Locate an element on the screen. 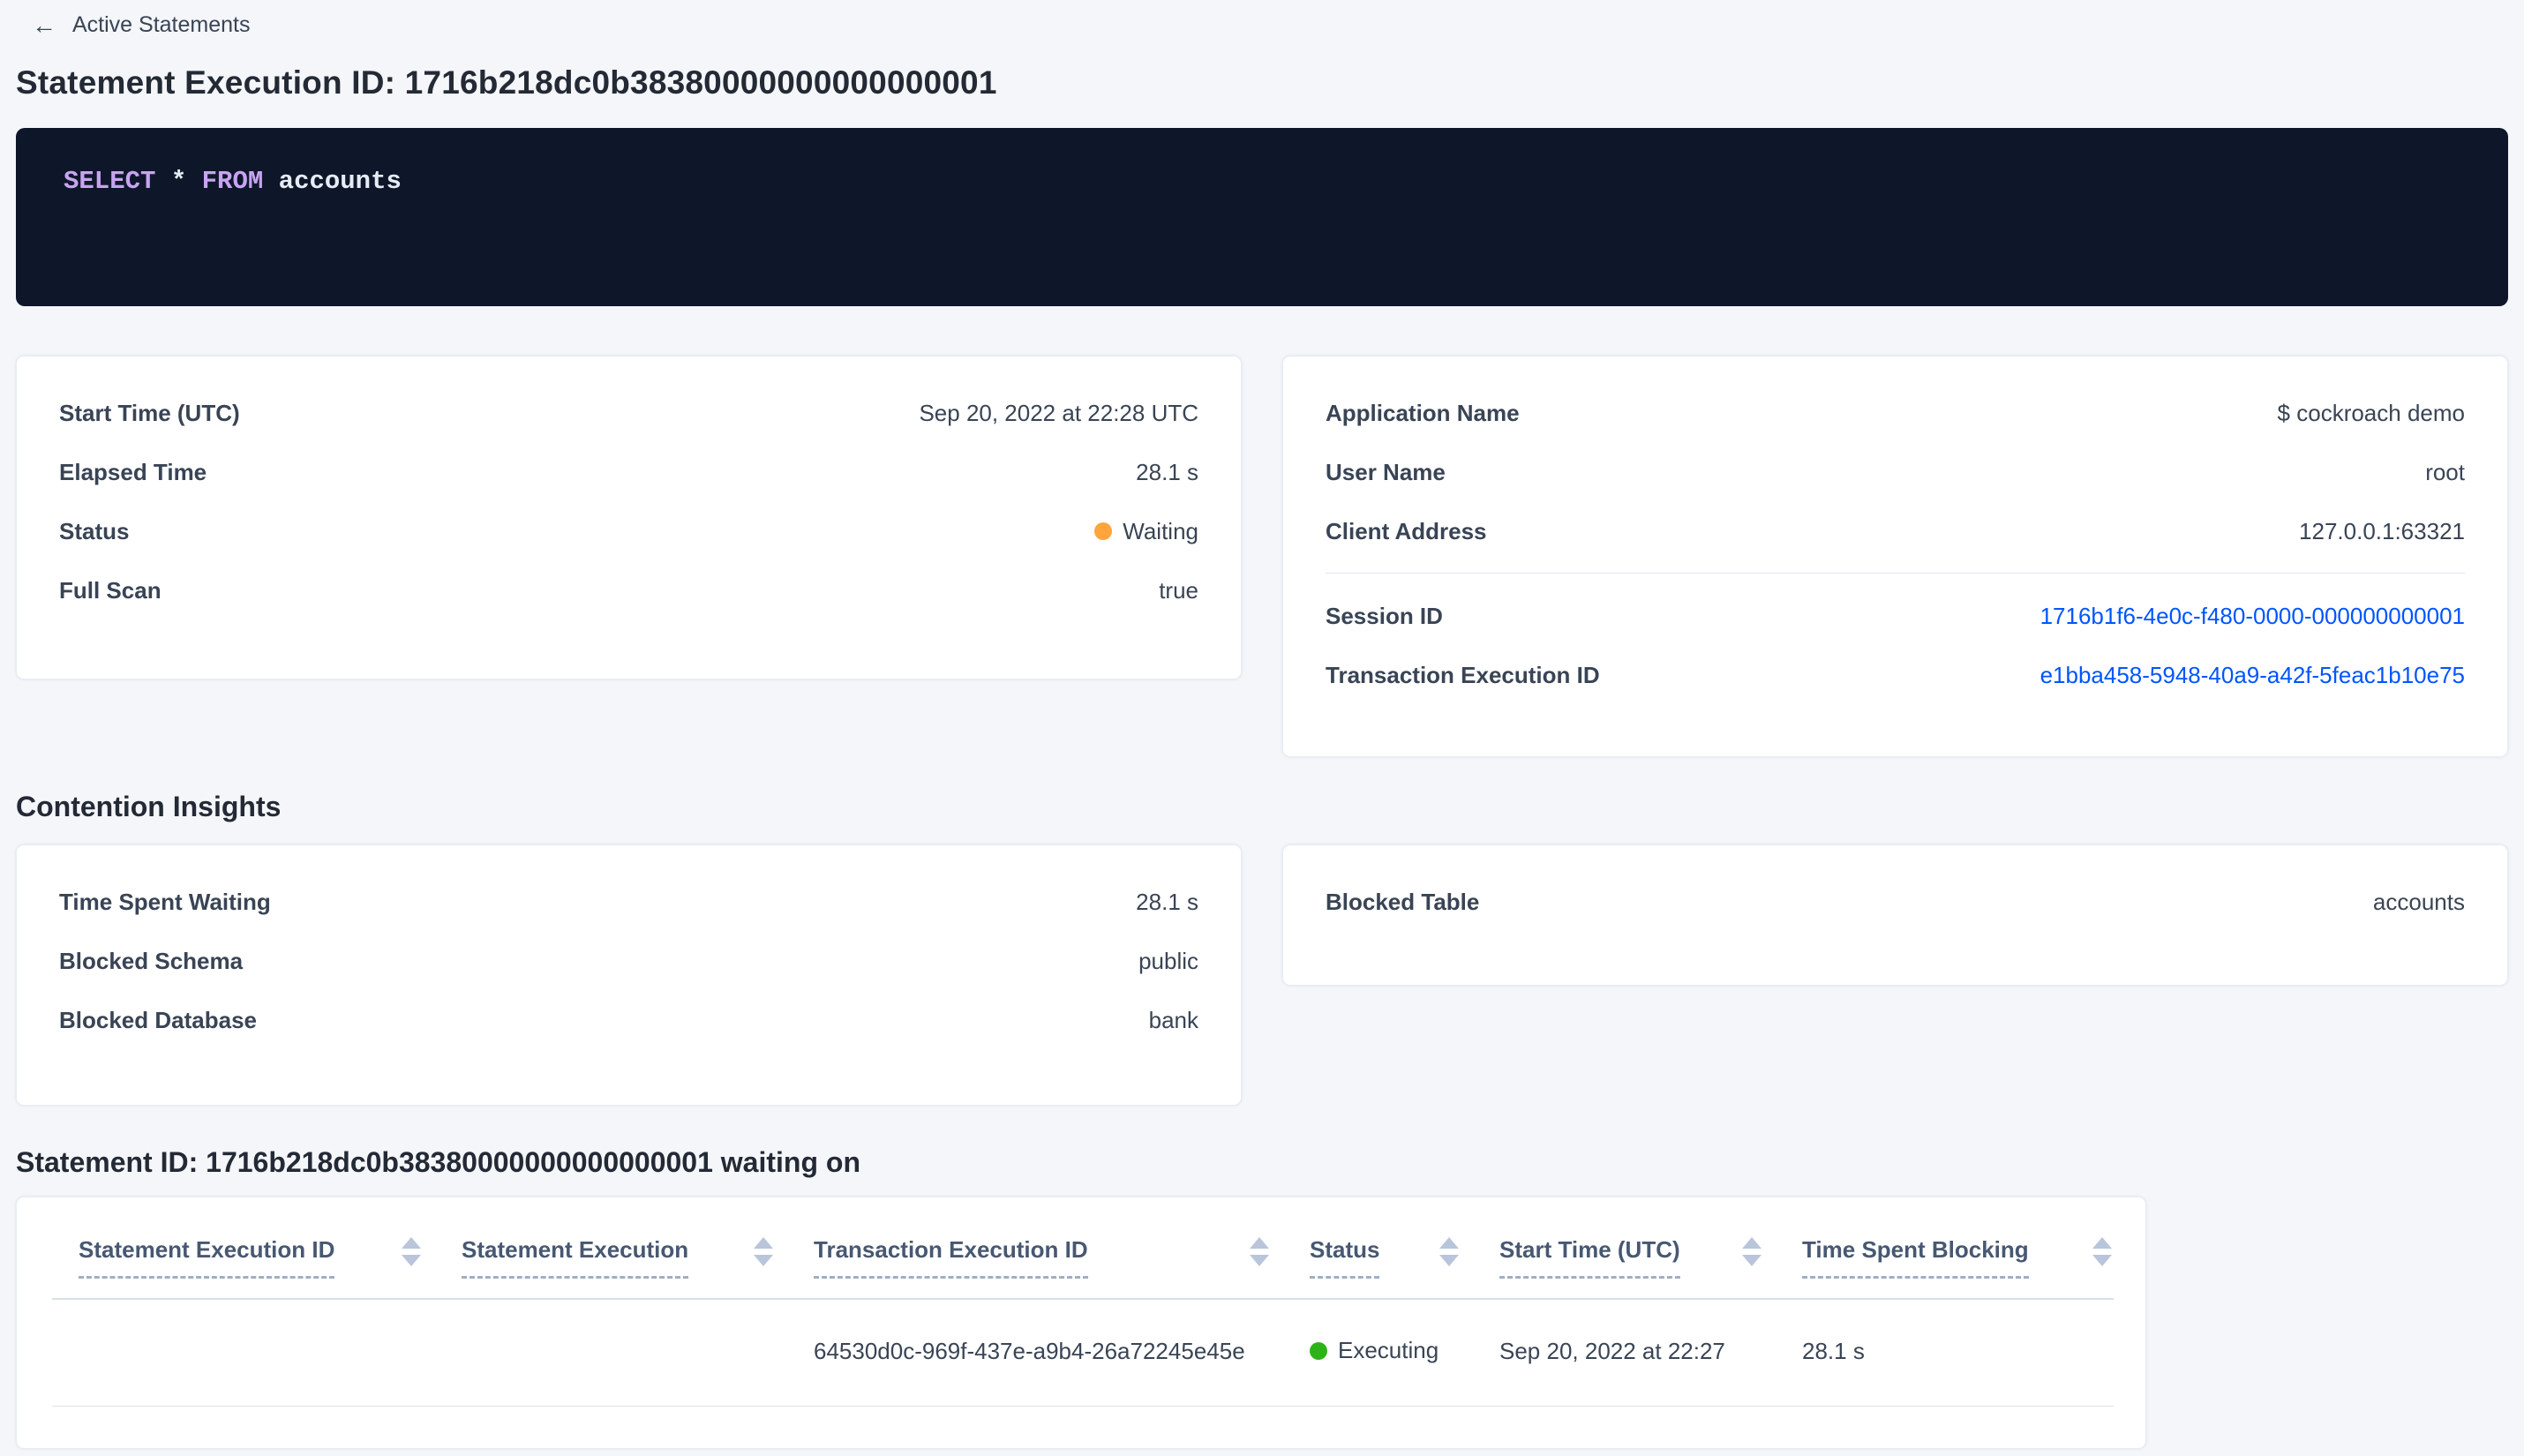  time-spent-waiting-value: 28.1 s is located at coordinates (1167, 902).